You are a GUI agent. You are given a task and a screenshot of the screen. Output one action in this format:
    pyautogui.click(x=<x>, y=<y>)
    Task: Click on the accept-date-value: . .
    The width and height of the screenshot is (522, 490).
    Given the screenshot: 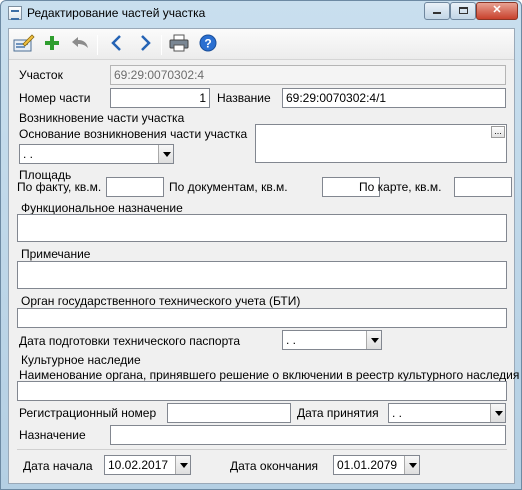 What is the action you would take?
    pyautogui.click(x=397, y=413)
    